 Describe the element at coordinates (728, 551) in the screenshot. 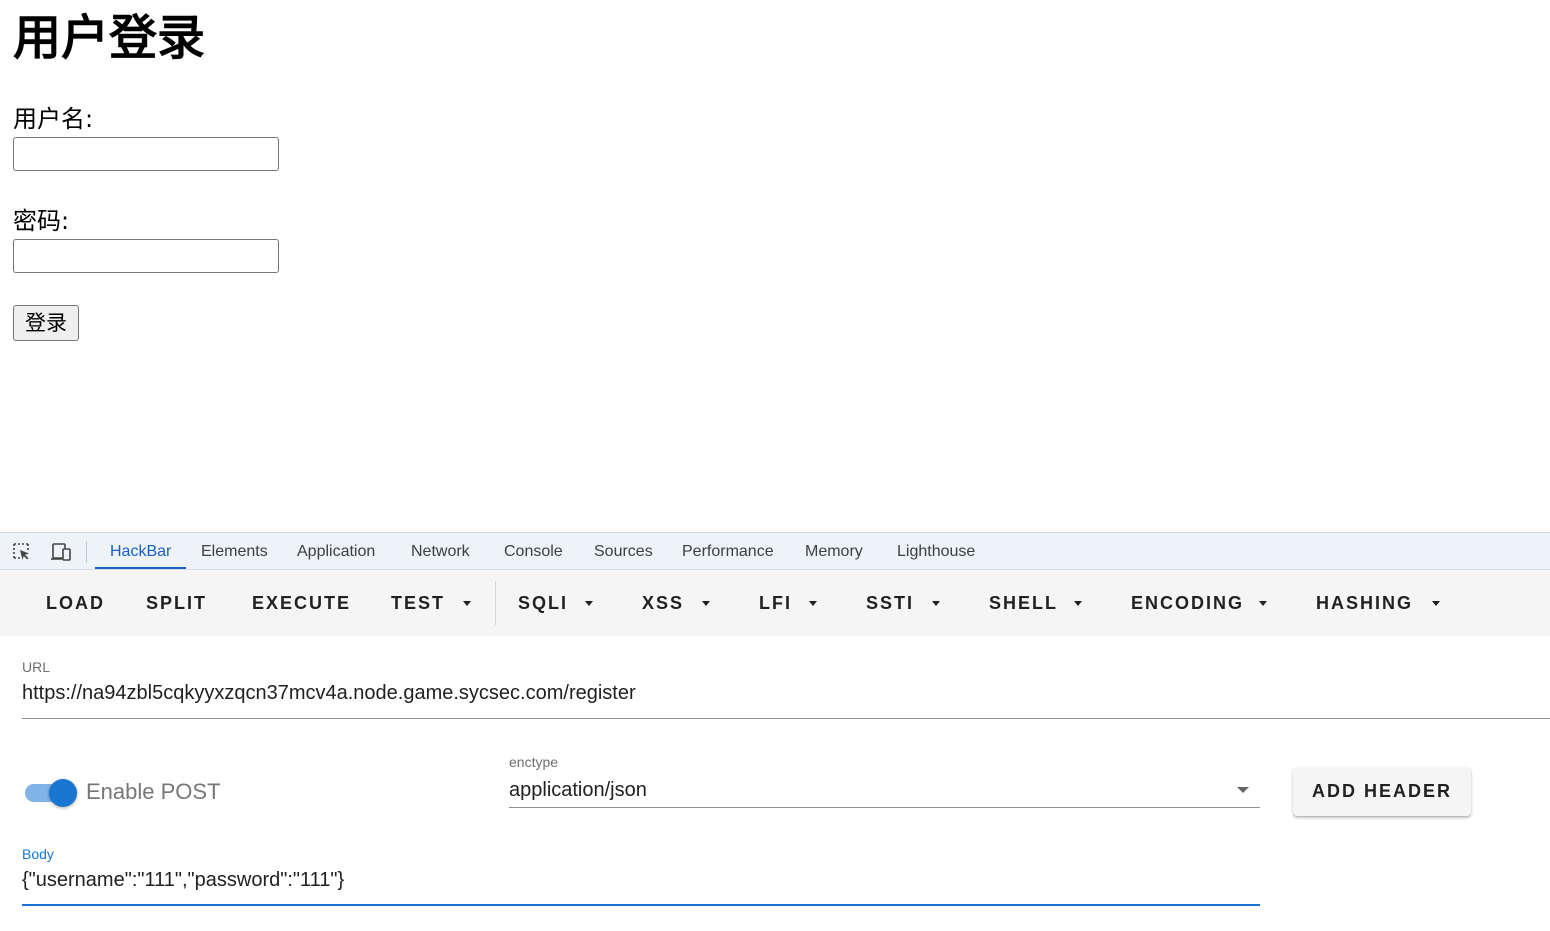

I see `tab-performance: Performance` at that location.